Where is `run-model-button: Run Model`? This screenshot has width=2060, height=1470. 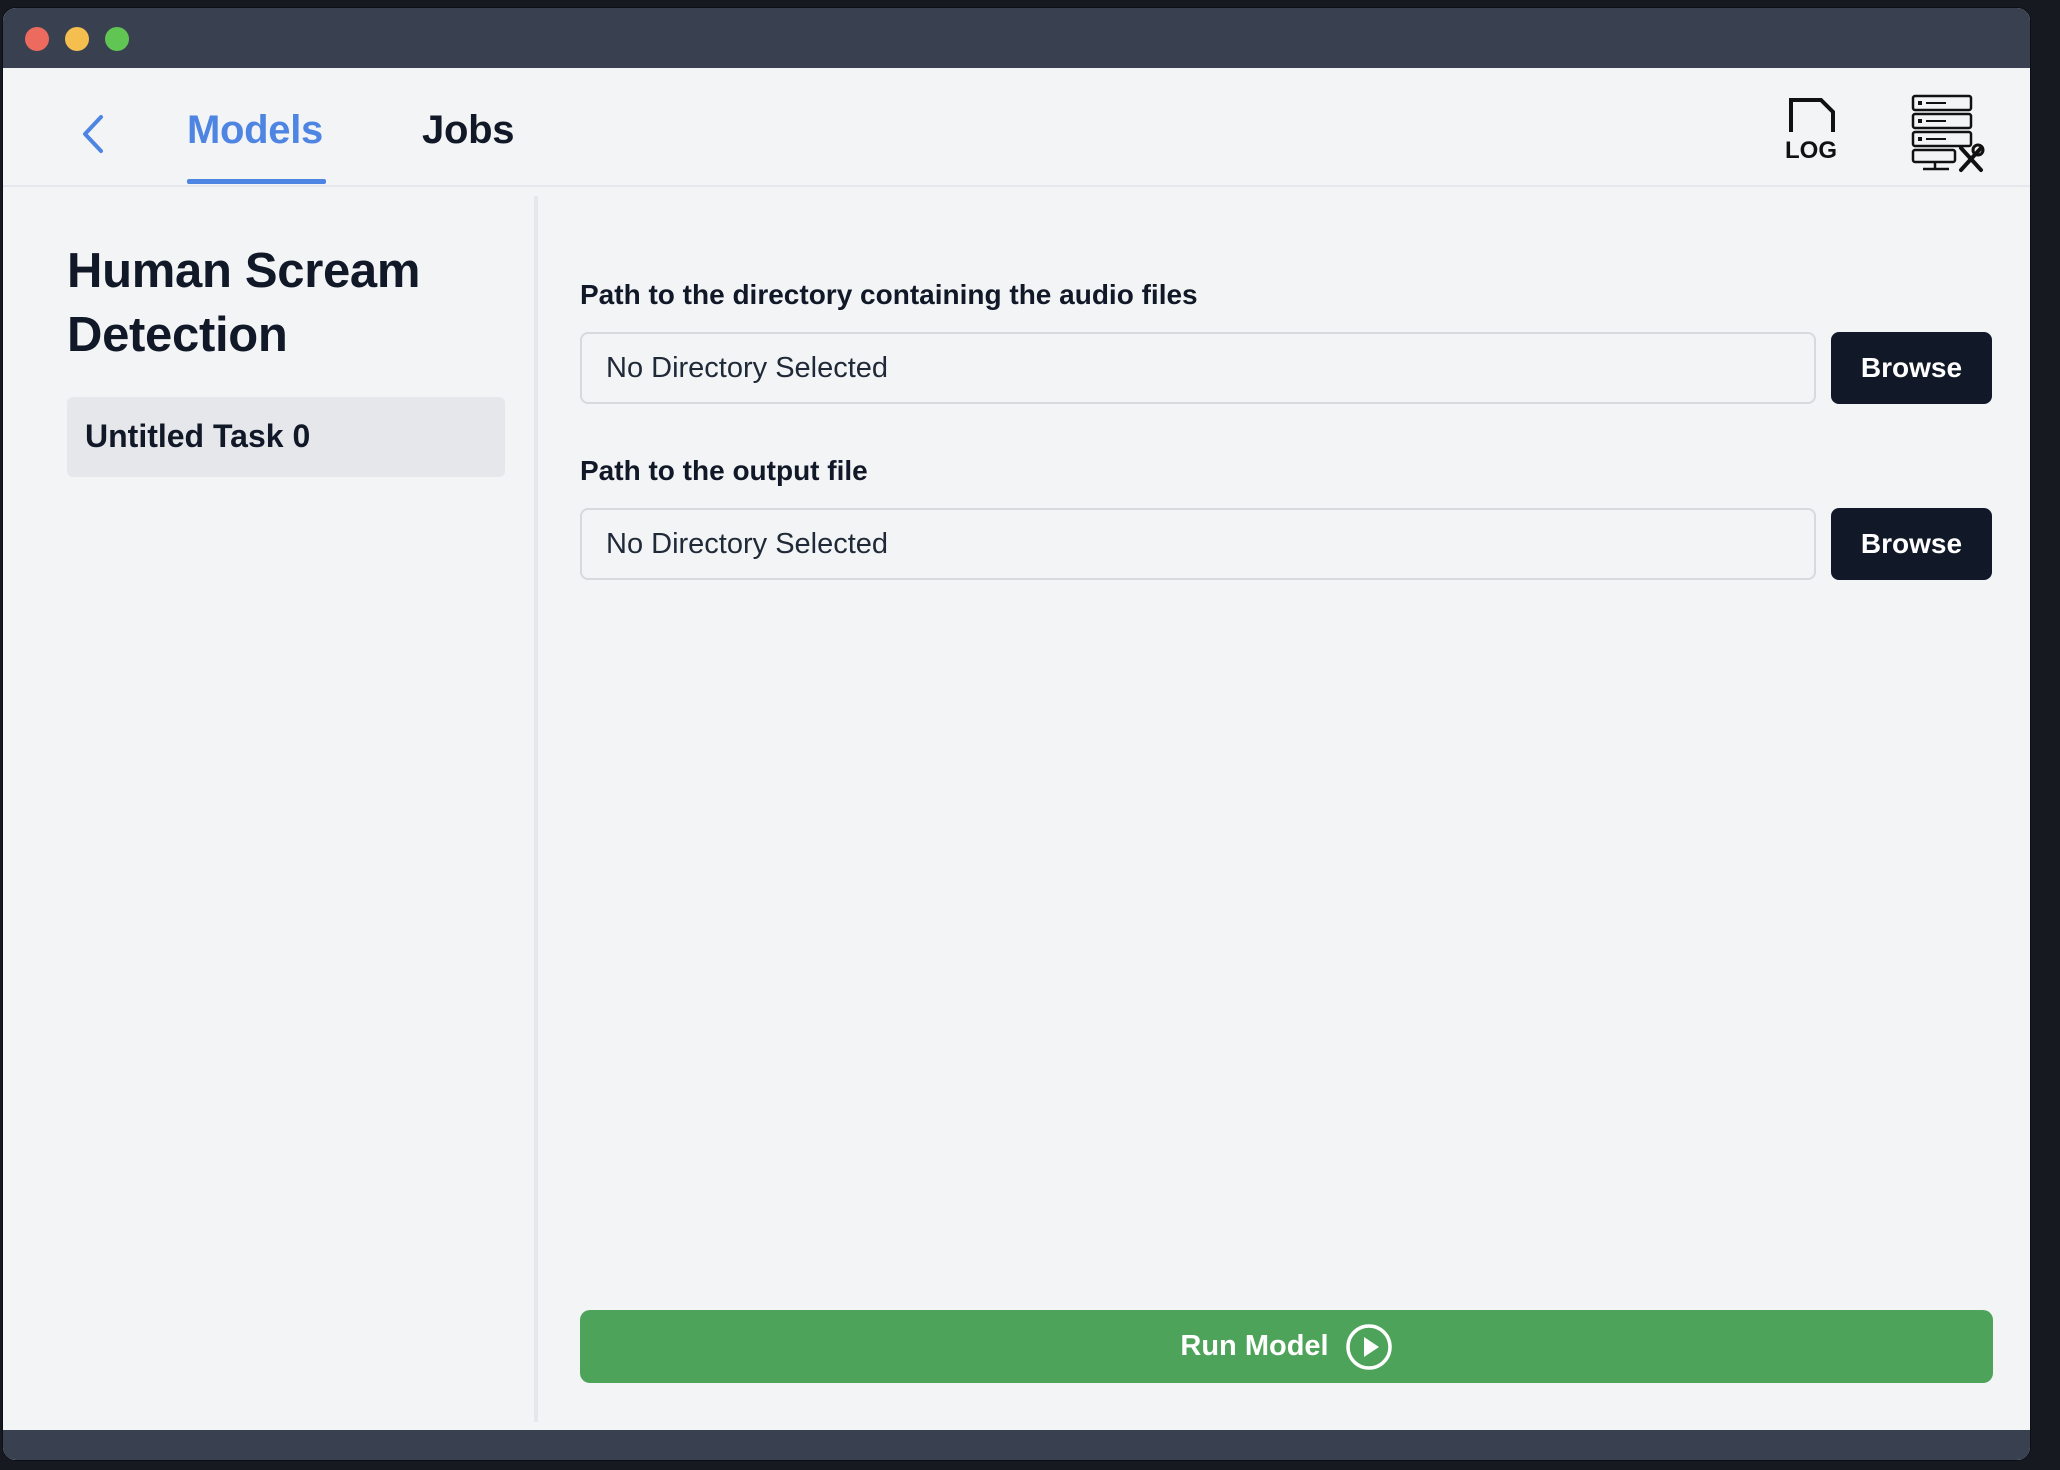
run-model-button: Run Model is located at coordinates (1286, 1346).